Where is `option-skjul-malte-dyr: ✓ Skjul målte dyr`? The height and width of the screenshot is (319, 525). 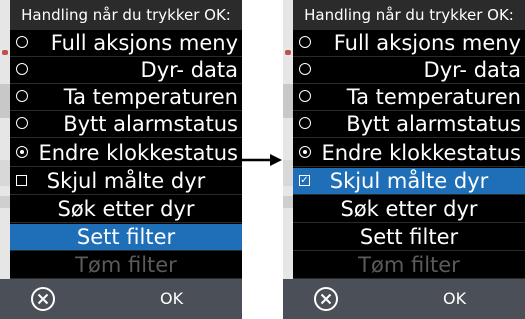
option-skjul-malte-dyr: ✓ Skjul målte dyr is located at coordinates (409, 181).